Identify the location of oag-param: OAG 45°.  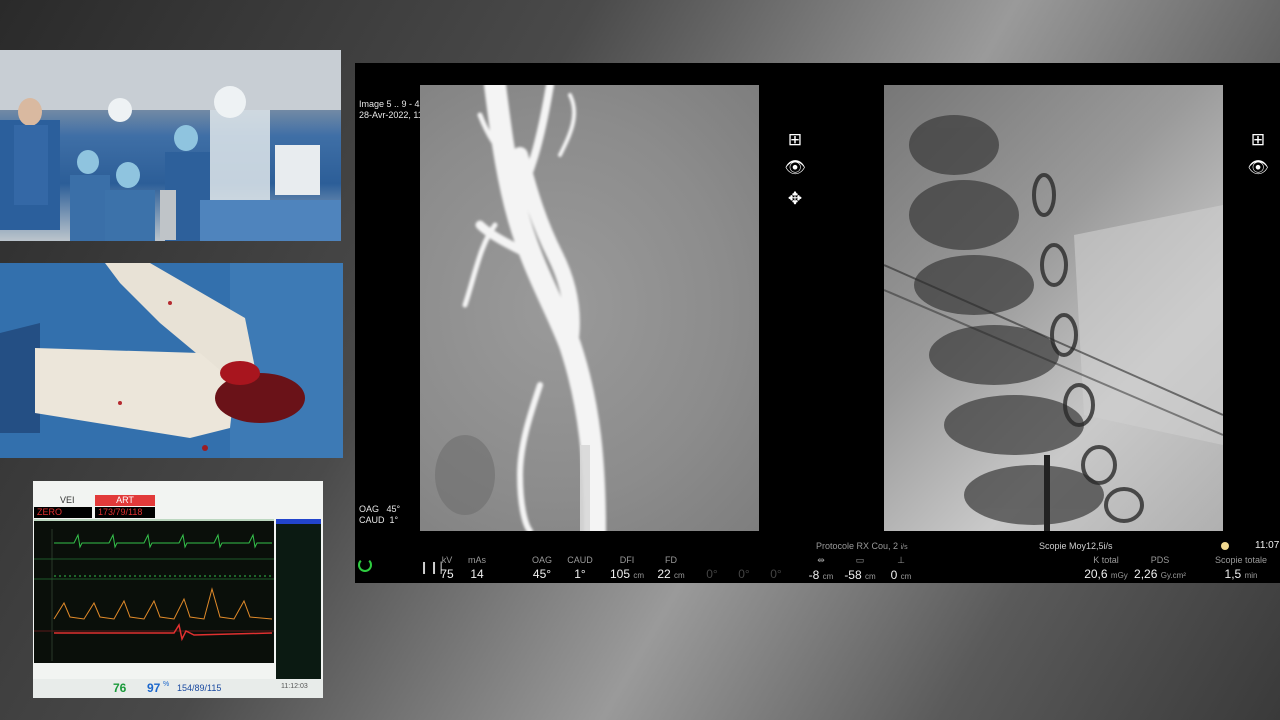
(542, 568).